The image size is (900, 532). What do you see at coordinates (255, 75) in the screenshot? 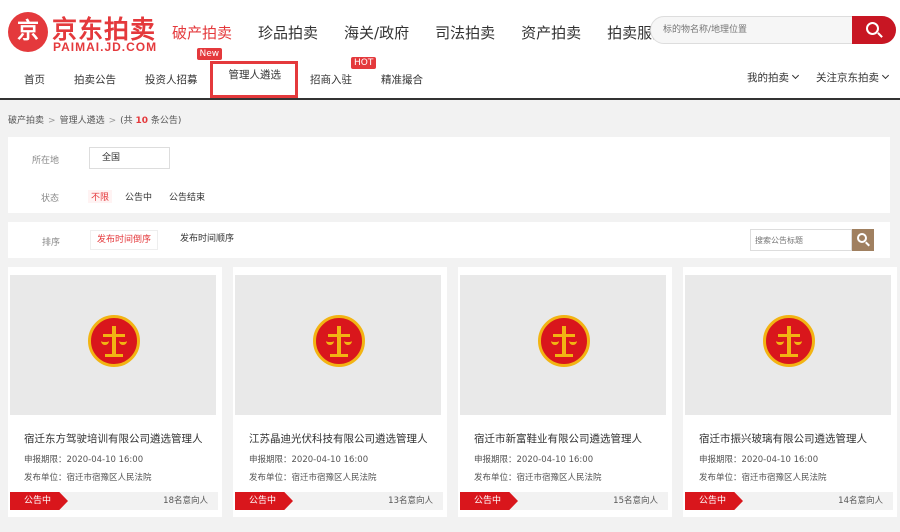
I see `sub-nav-manager-label: 管理人遴选` at bounding box center [255, 75].